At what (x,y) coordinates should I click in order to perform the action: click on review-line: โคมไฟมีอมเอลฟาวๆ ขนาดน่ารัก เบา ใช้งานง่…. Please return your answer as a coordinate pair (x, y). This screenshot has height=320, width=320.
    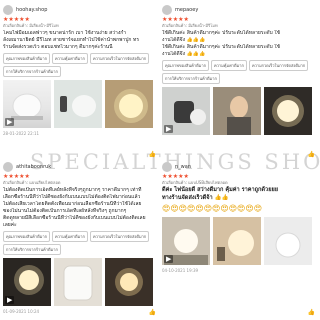
    Looking at the image, I should click on (65, 33).